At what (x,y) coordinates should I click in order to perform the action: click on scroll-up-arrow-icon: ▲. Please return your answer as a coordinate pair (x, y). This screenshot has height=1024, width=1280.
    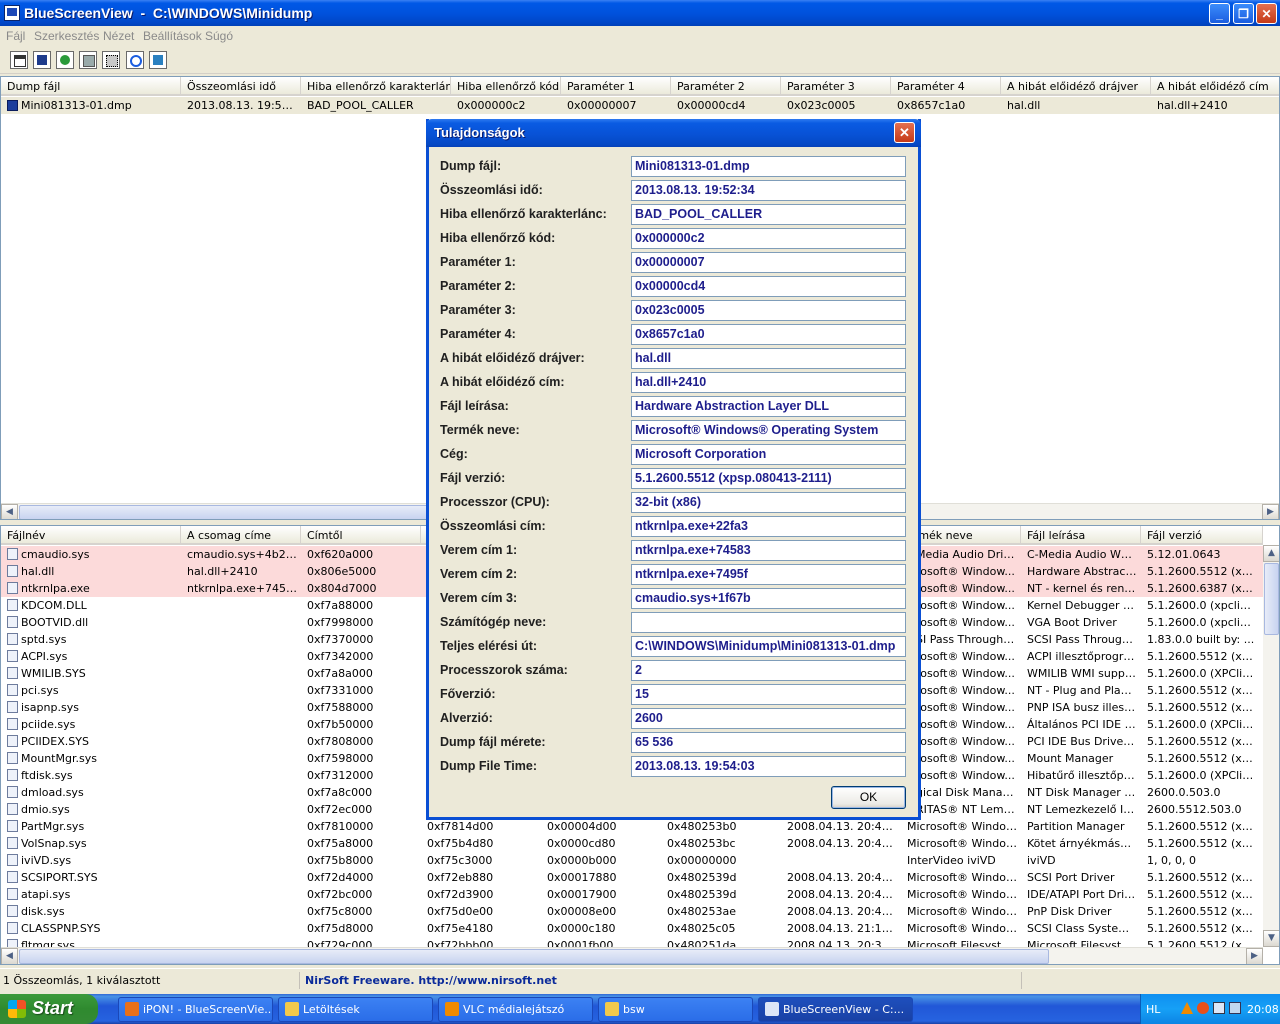
    Looking at the image, I should click on (1271, 553).